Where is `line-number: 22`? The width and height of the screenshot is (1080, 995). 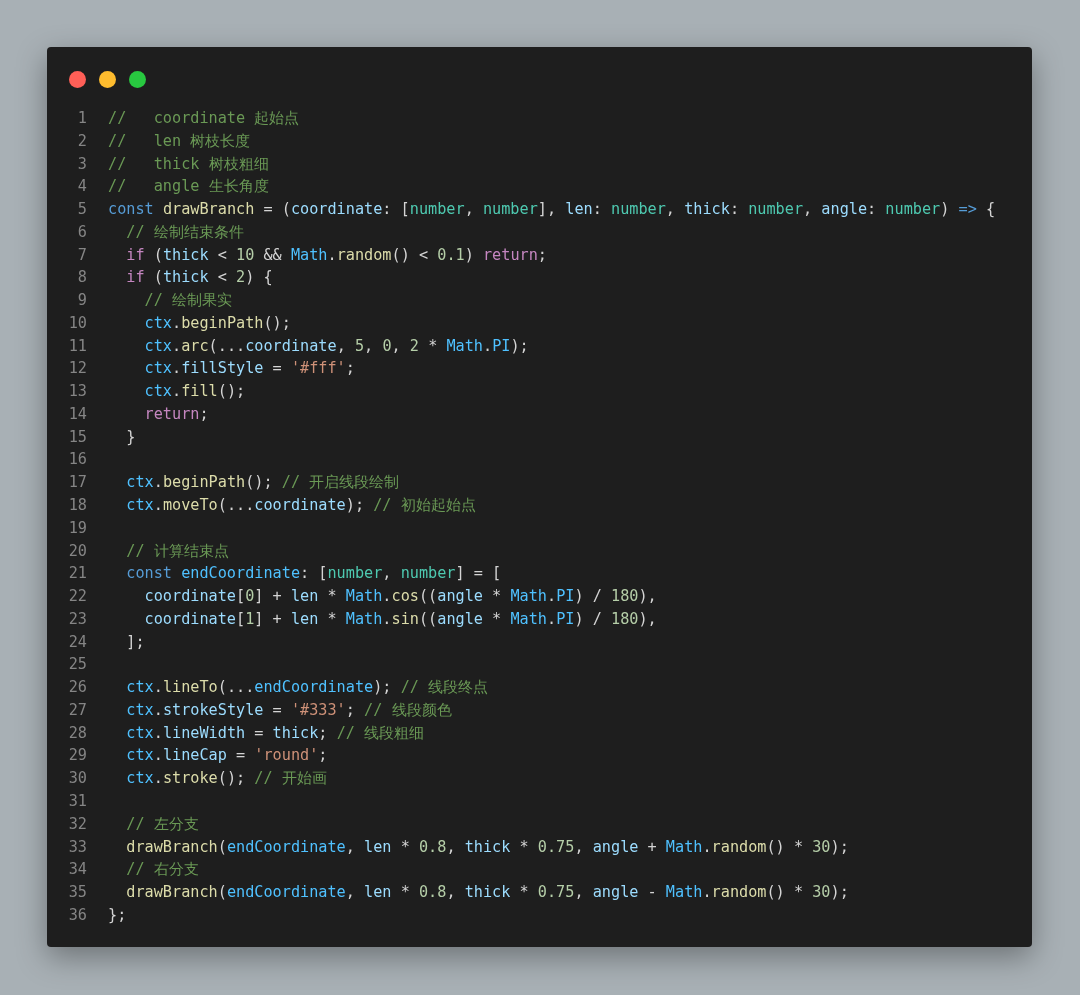 line-number: 22 is located at coordinates (77, 597).